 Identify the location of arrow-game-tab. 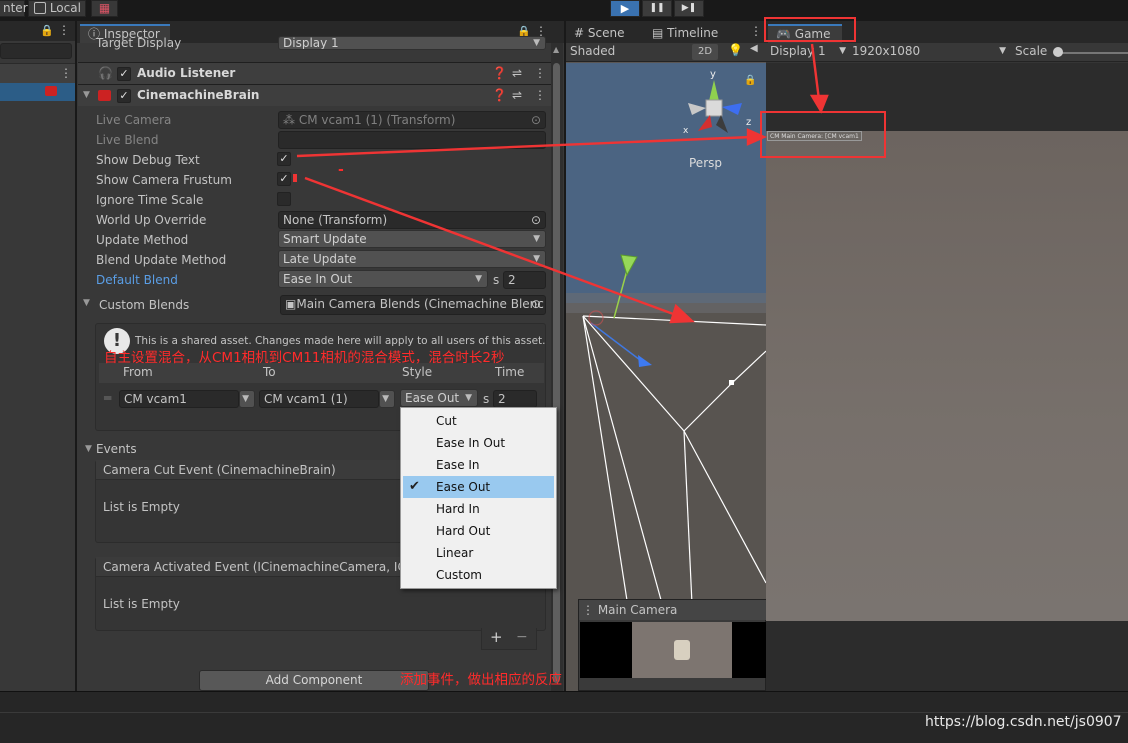
(815, 72).